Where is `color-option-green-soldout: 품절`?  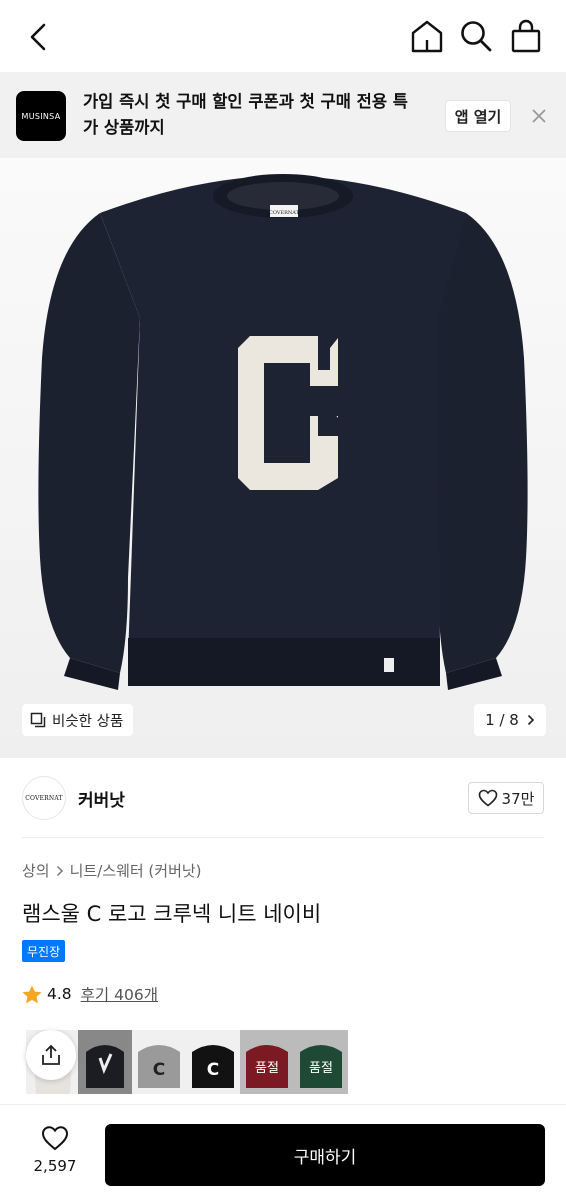 color-option-green-soldout: 품절 is located at coordinates (321, 1062).